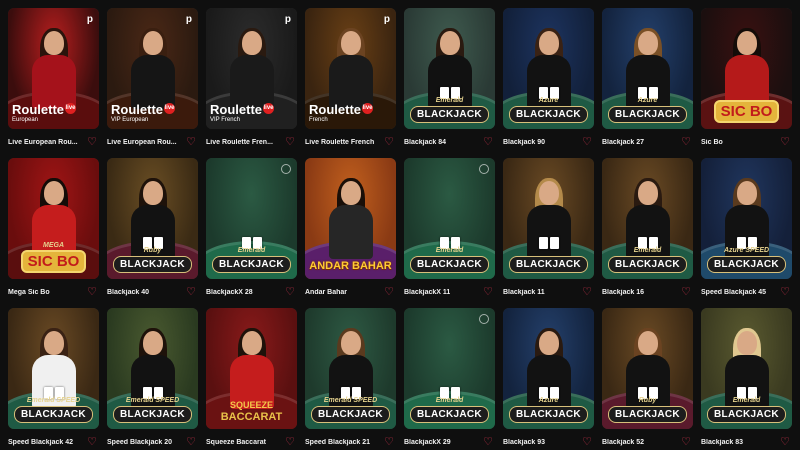  Describe the element at coordinates (647, 410) in the screenshot. I see `game-logo: Ruby BLACKJACK` at that location.